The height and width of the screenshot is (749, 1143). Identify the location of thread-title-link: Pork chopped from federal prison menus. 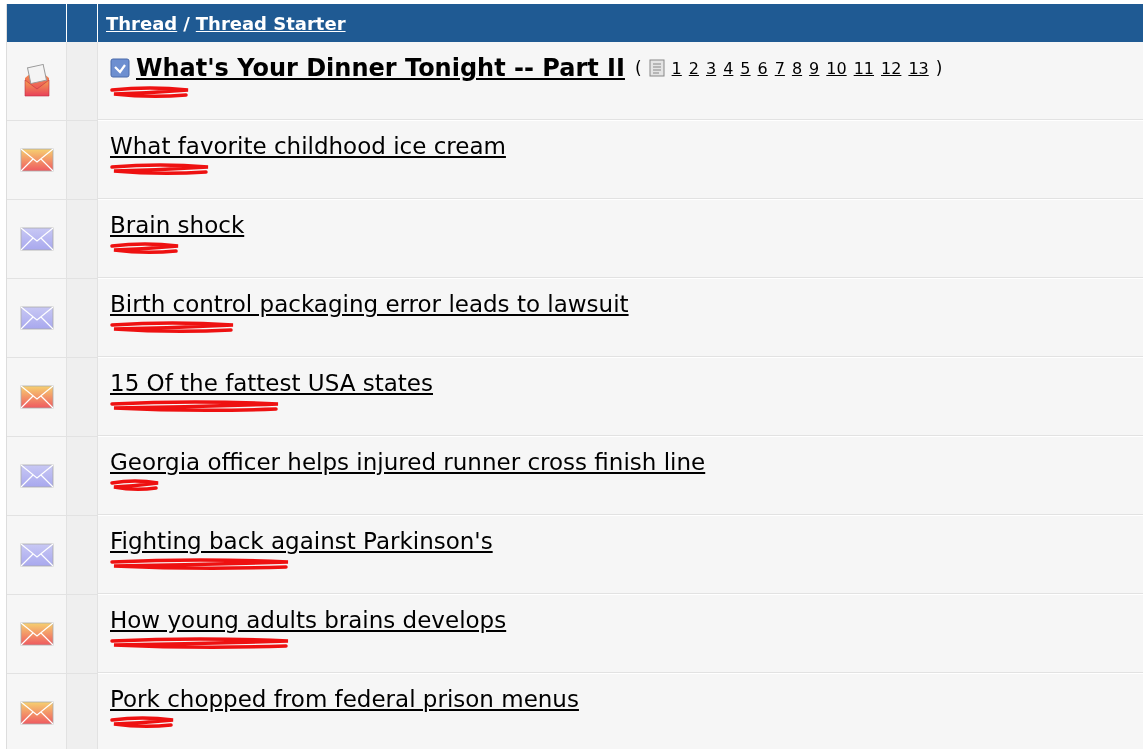
(344, 699).